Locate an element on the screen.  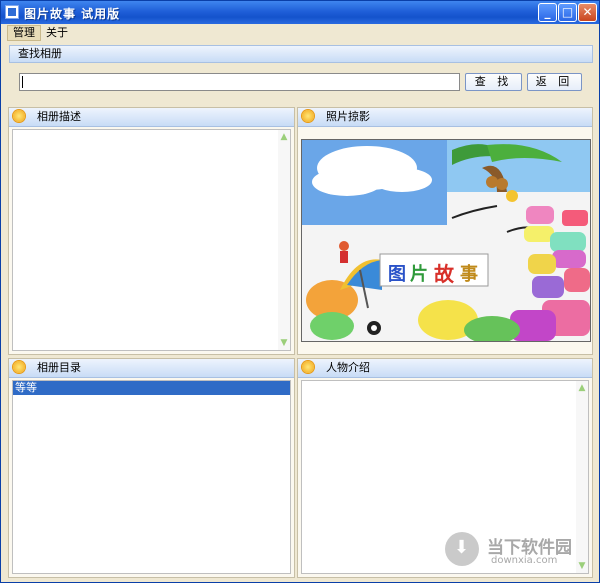
text-caret is located at coordinates (22, 82).